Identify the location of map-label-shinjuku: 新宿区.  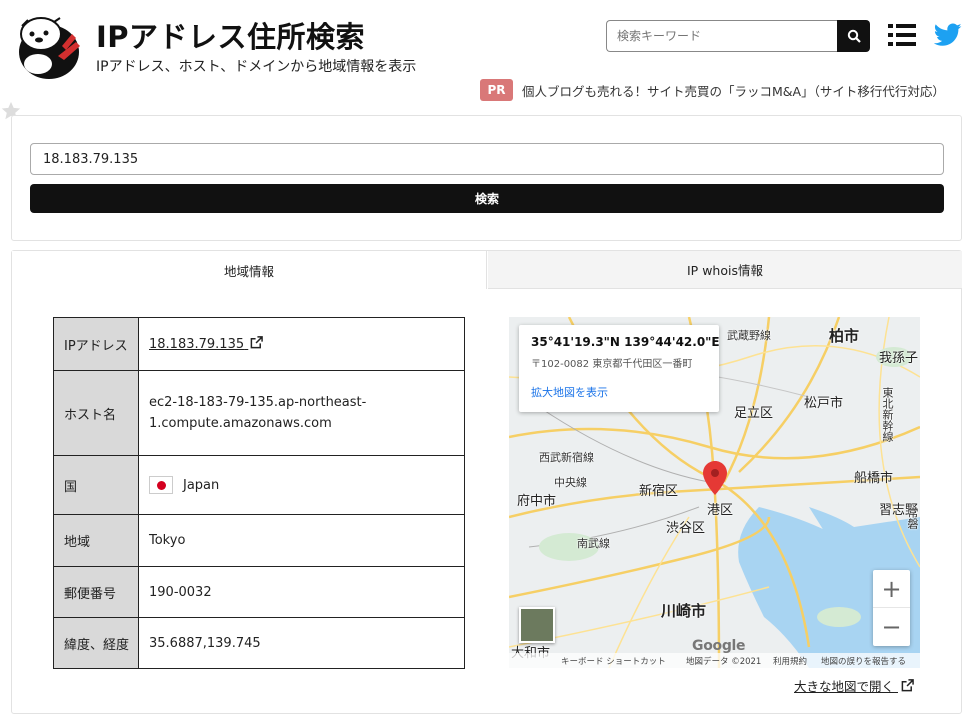
(659, 491).